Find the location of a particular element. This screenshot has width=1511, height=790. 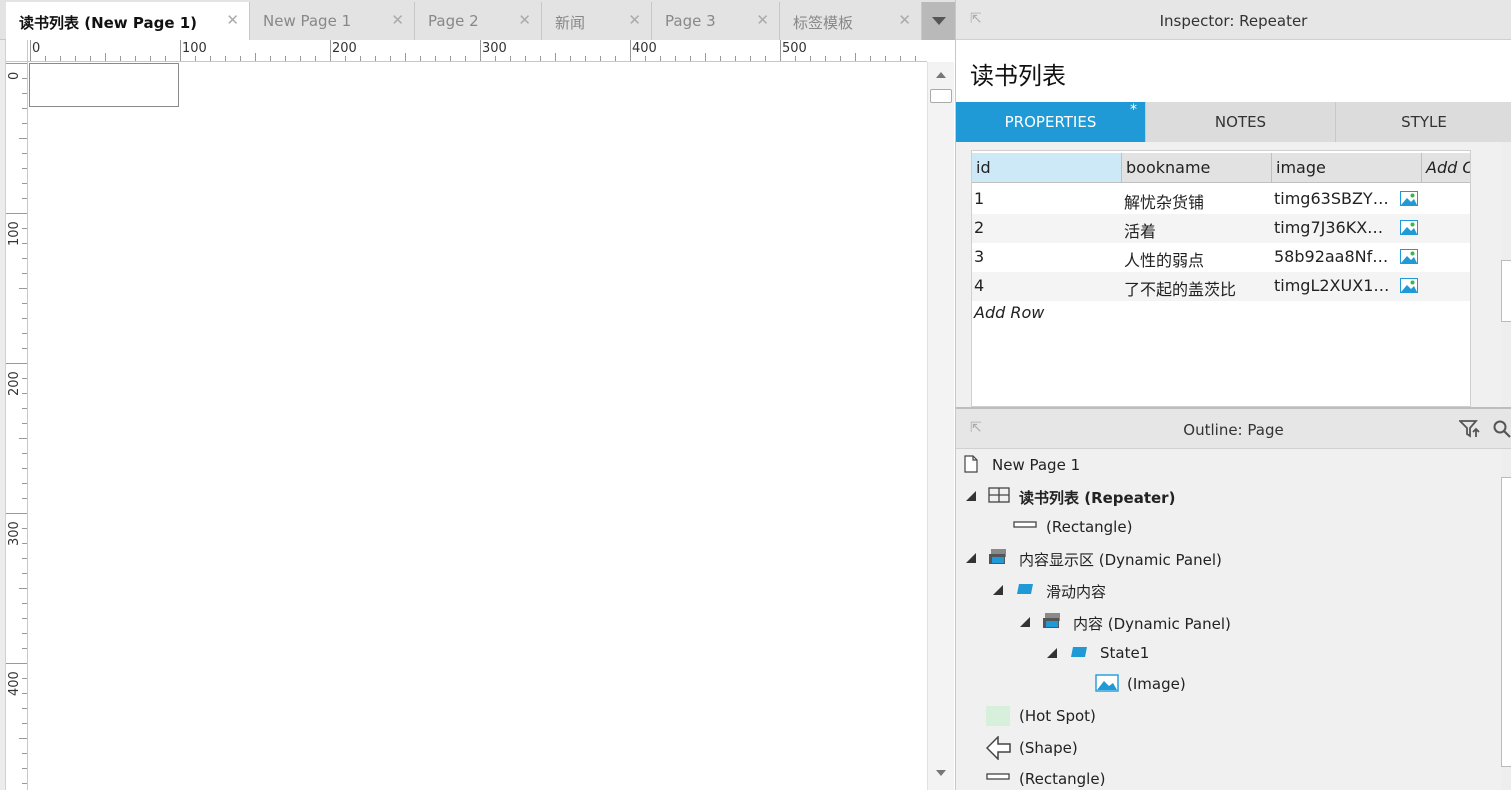

outline-item-label: New Page 1 is located at coordinates (1036, 465).